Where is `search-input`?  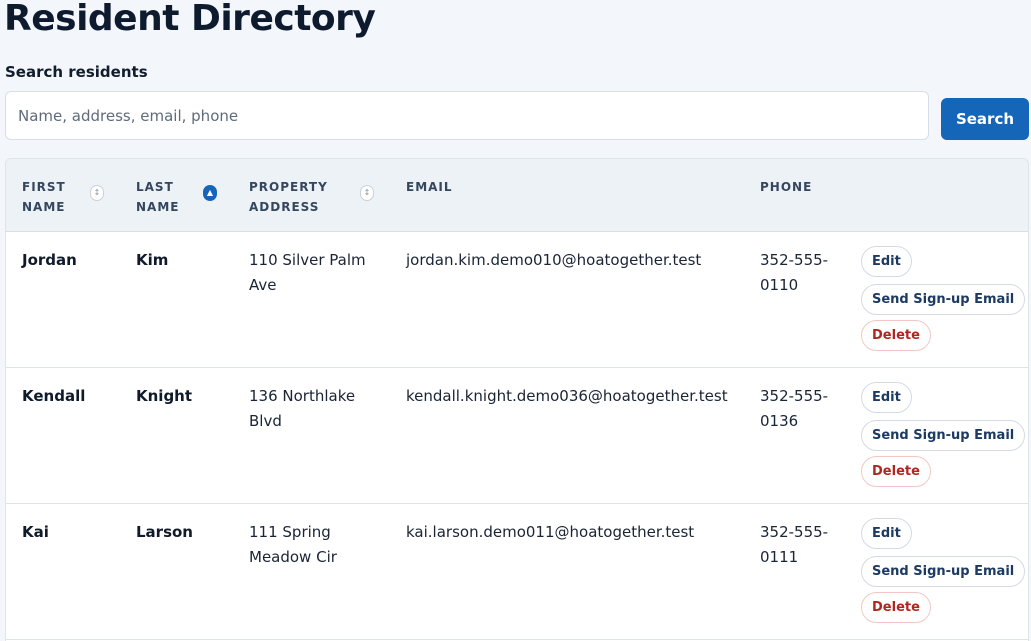 search-input is located at coordinates (467, 115).